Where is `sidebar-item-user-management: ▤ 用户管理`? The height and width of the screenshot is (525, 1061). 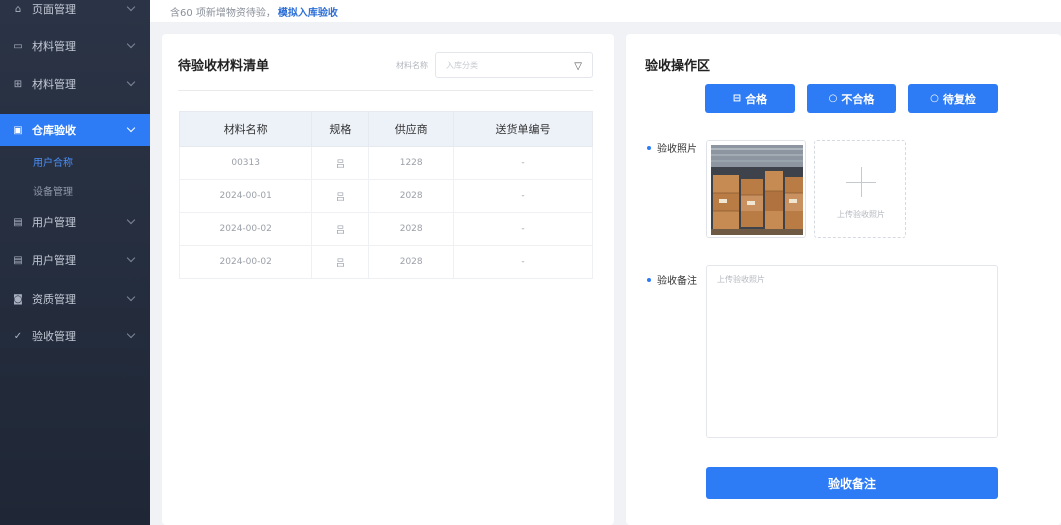 sidebar-item-user-management: ▤ 用户管理 is located at coordinates (75, 222).